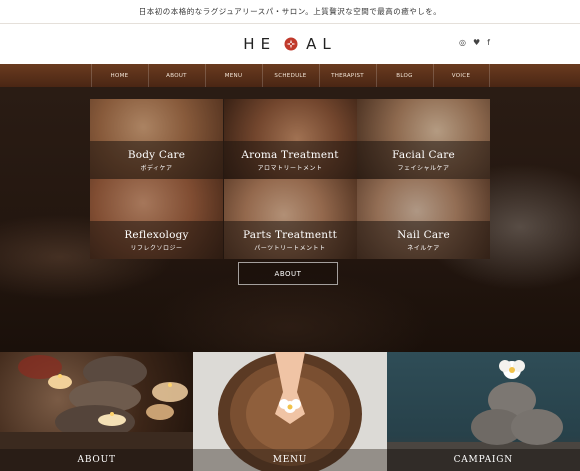  I want to click on lotus-mark-icon, so click(291, 44).